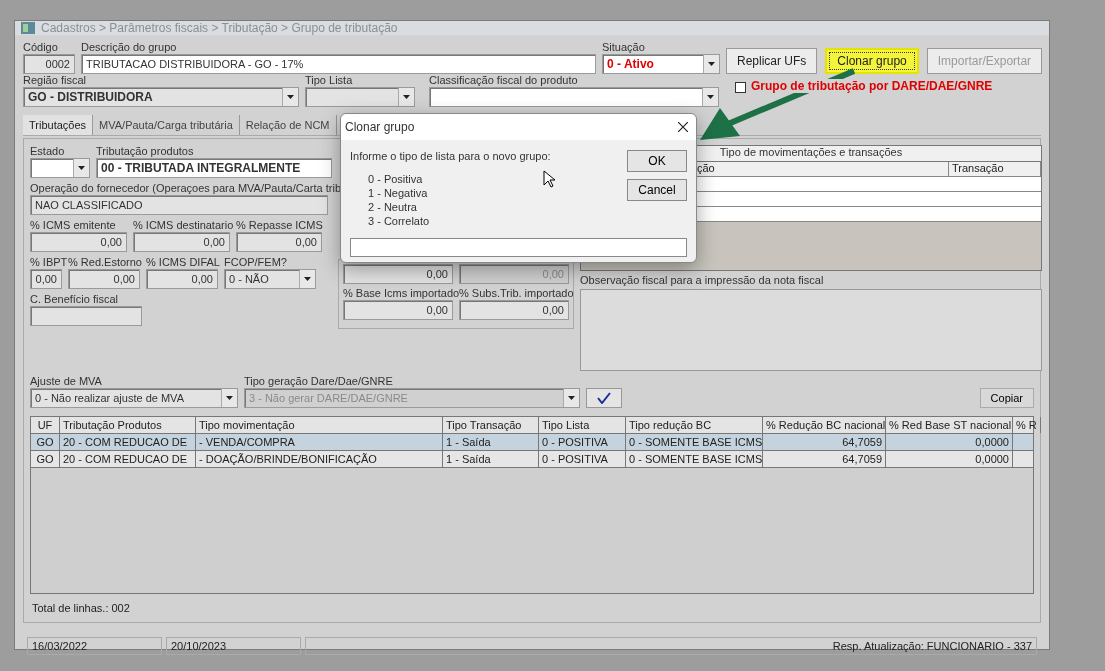 This screenshot has height=671, width=1105. I want to click on text-field: NAO CLASSIFICADO, so click(179, 205).